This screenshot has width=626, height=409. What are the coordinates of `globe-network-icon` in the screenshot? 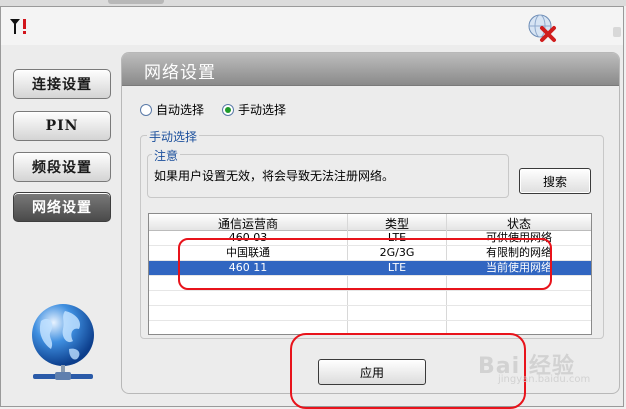 It's located at (63, 342).